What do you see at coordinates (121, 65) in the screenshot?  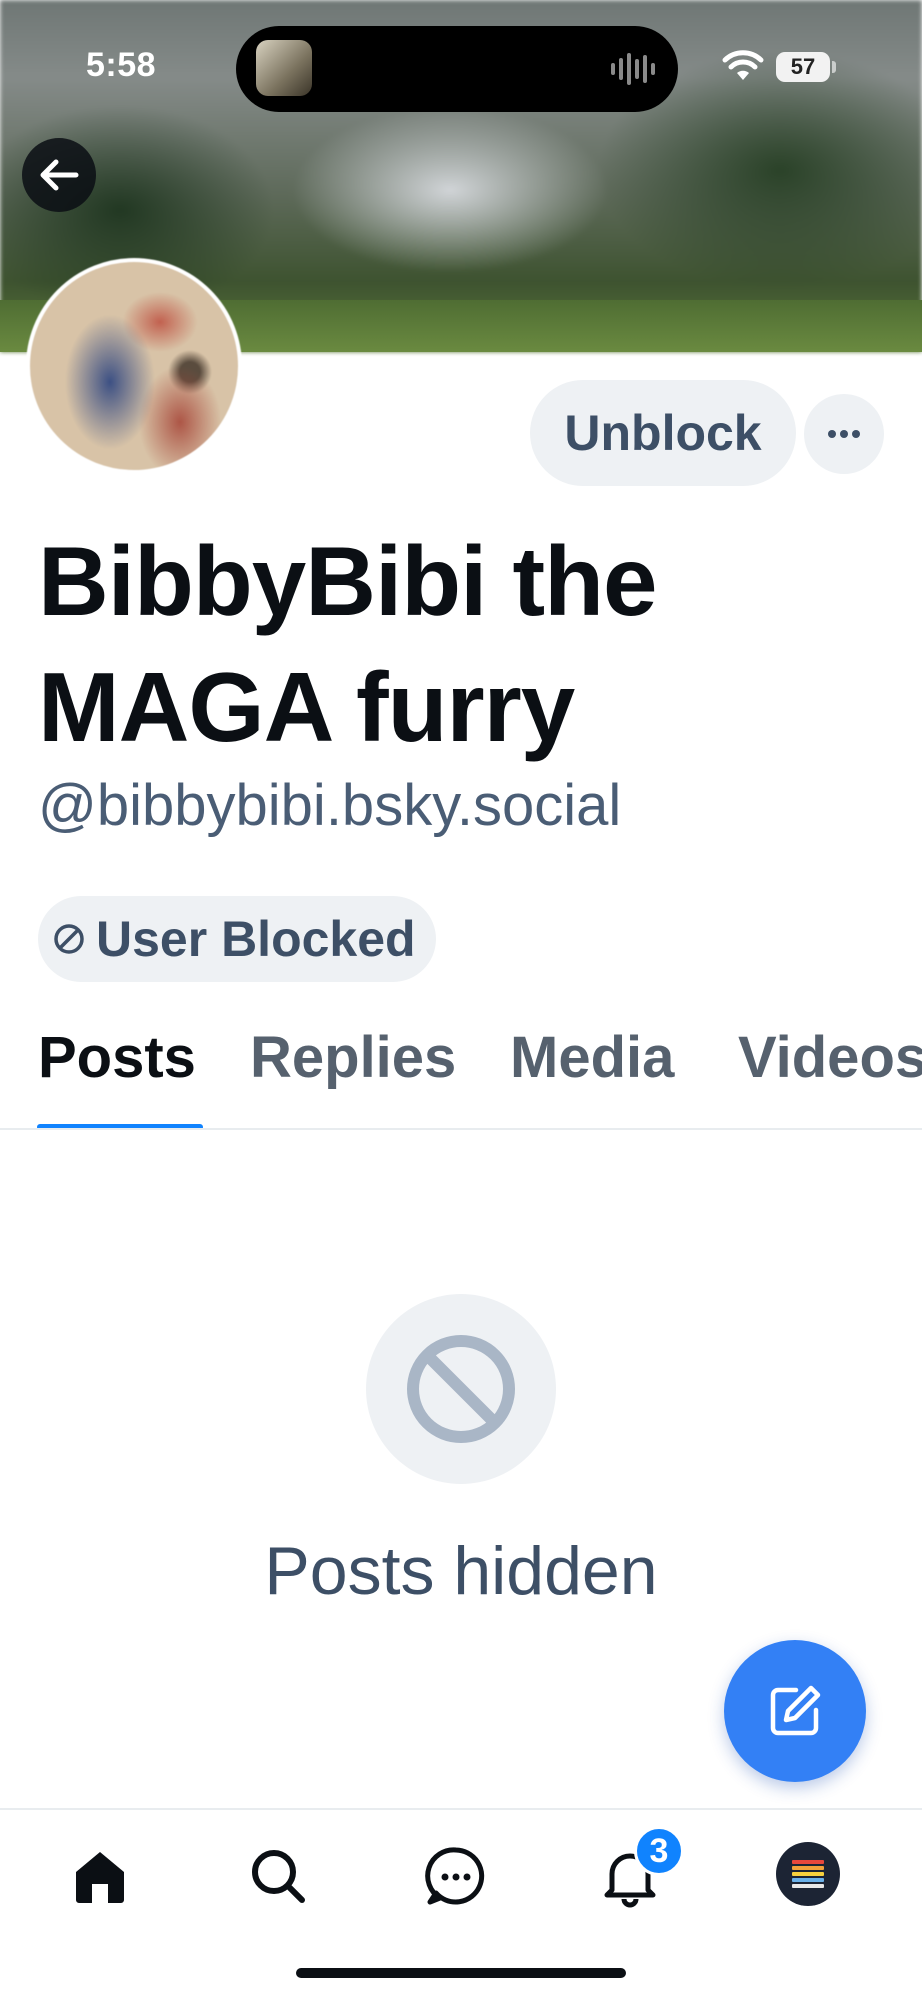 I see `status-time: 5:58` at bounding box center [121, 65].